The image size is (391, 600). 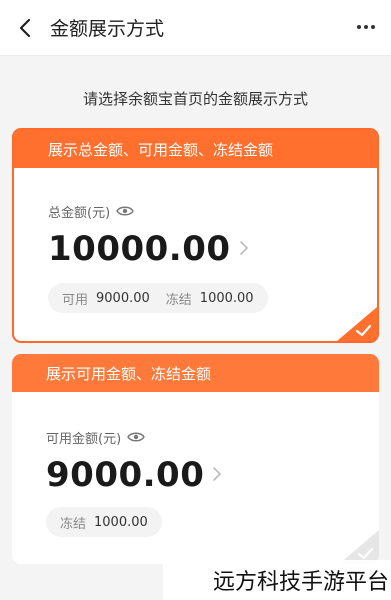 What do you see at coordinates (195, 99) in the screenshot?
I see `instruction-text: 请选择余额宝首页的金额展示方式` at bounding box center [195, 99].